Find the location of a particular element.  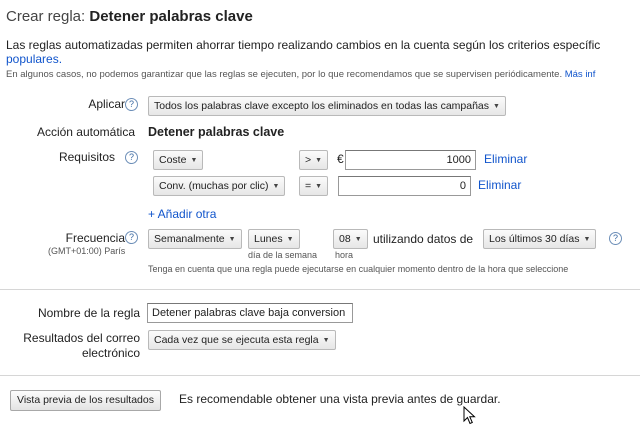

requirement-metric-dropdown: Conv. (muchas por clic) ▼ is located at coordinates (219, 186).